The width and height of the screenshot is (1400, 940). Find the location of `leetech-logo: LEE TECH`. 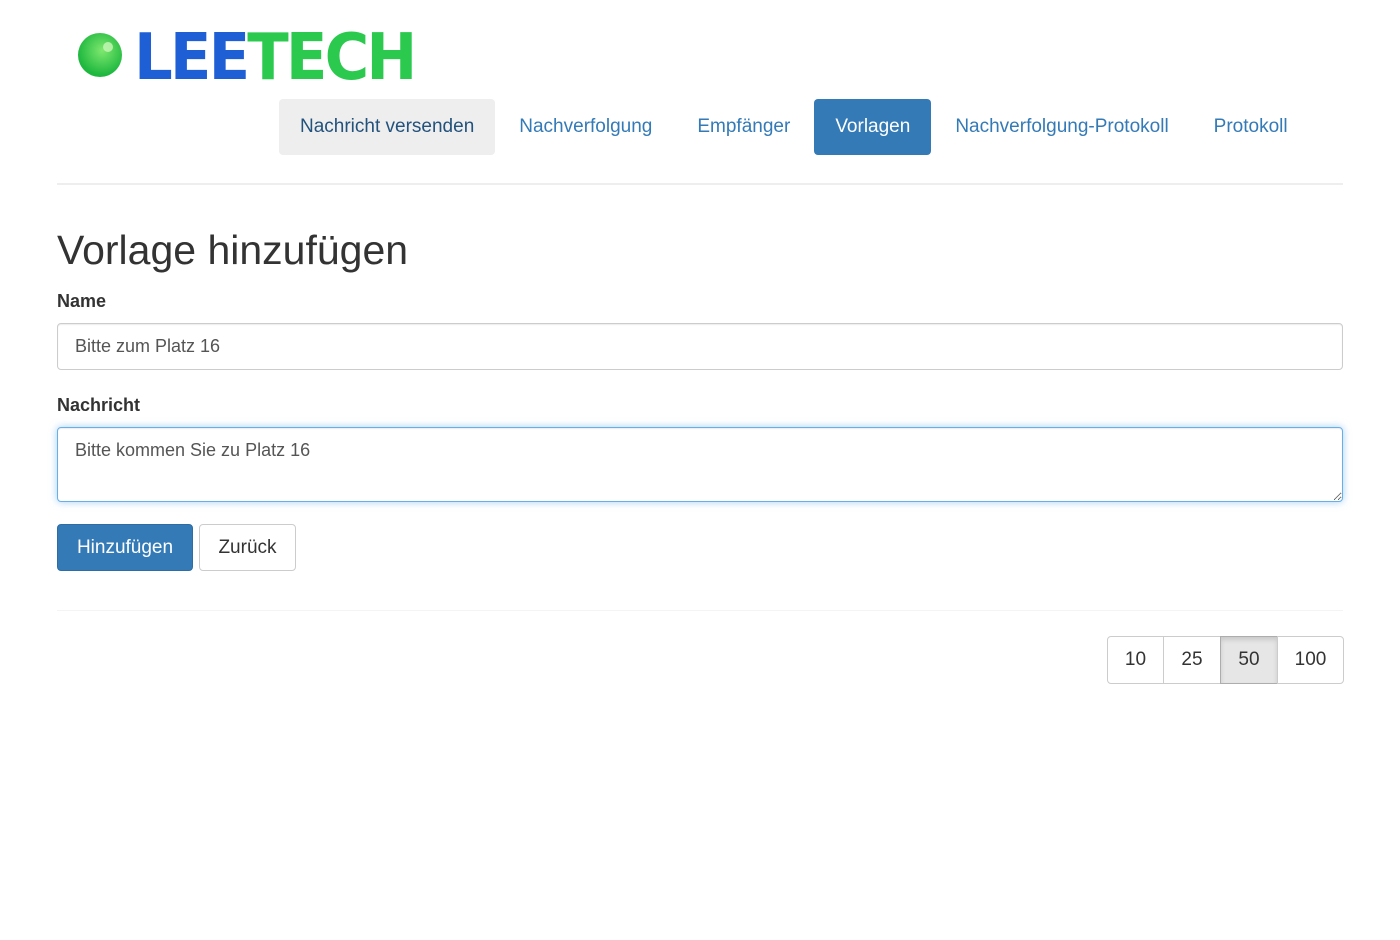

leetech-logo: LEE TECH is located at coordinates (243, 58).